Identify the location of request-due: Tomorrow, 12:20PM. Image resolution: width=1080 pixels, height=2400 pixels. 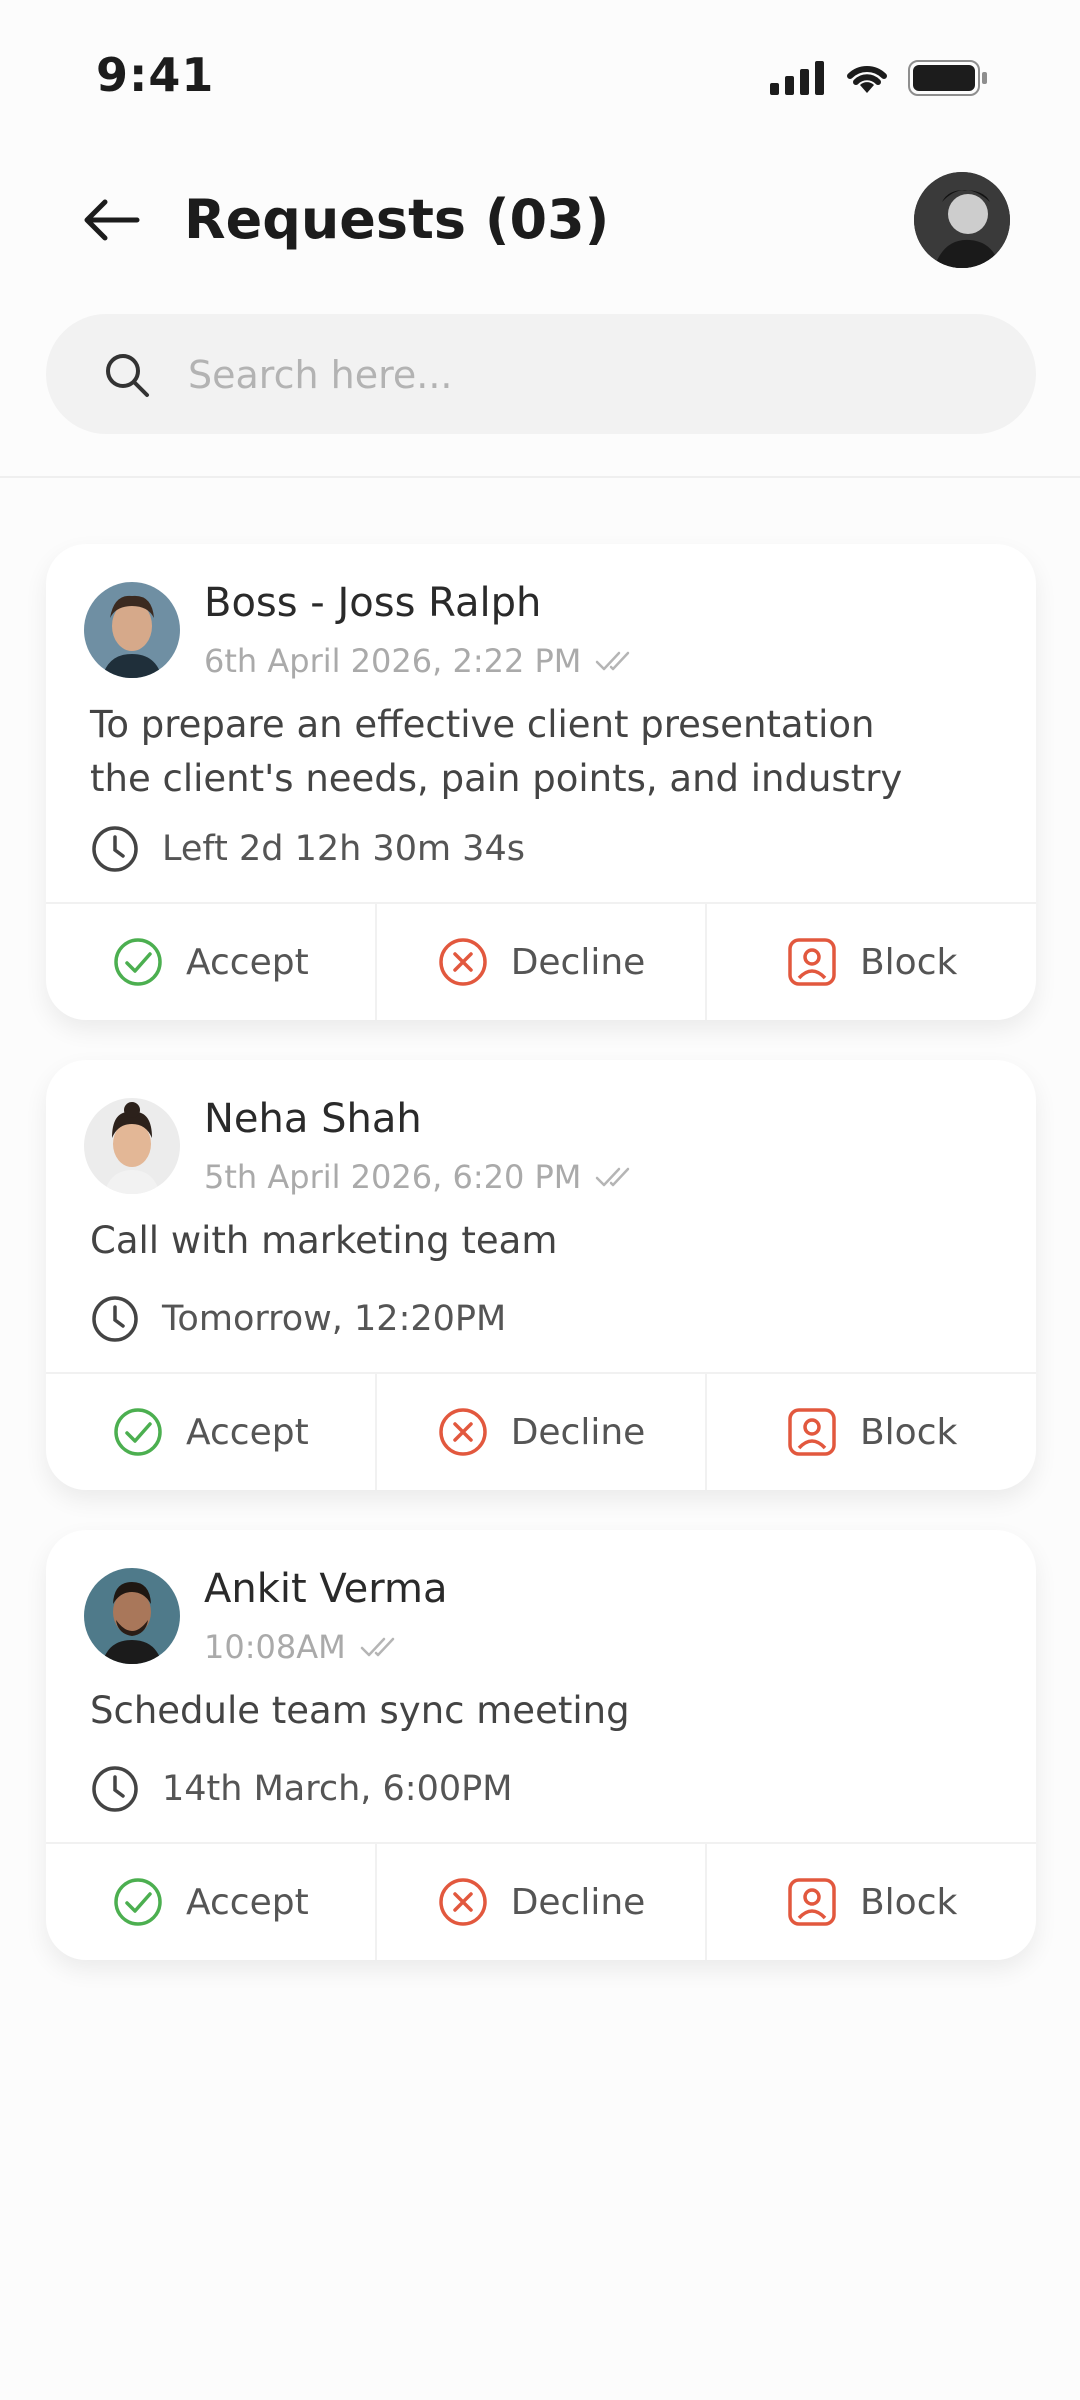
(298, 1319).